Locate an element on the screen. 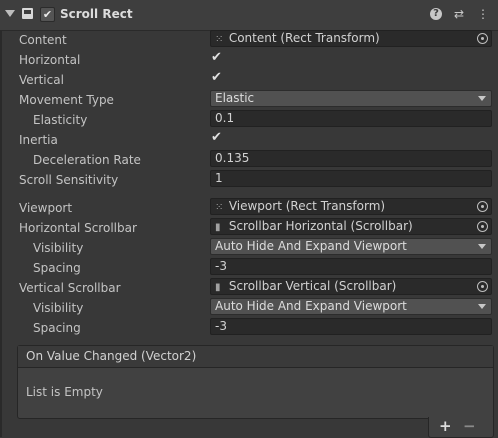 Image resolution: width=498 pixels, height=438 pixels. horizontal-checkbox: ✔ is located at coordinates (216, 58).